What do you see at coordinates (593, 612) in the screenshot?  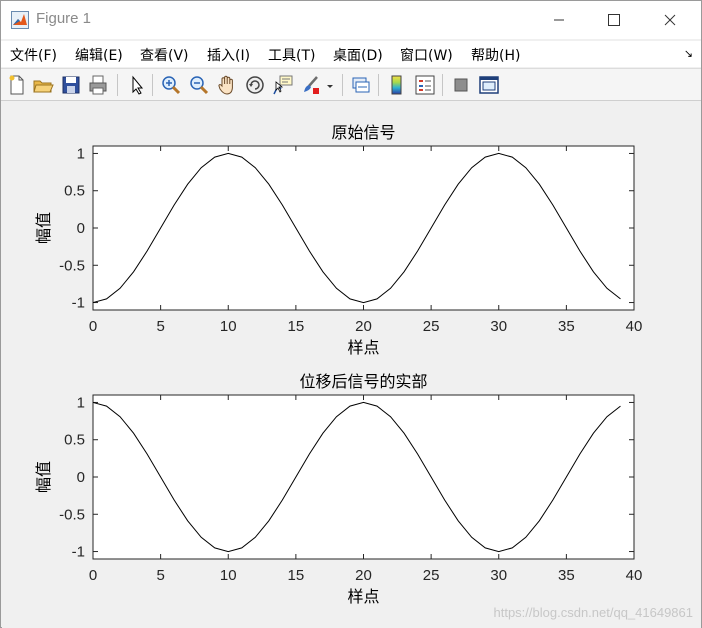 I see `watermark: https://blog.csdn.net/qq_41649861` at bounding box center [593, 612].